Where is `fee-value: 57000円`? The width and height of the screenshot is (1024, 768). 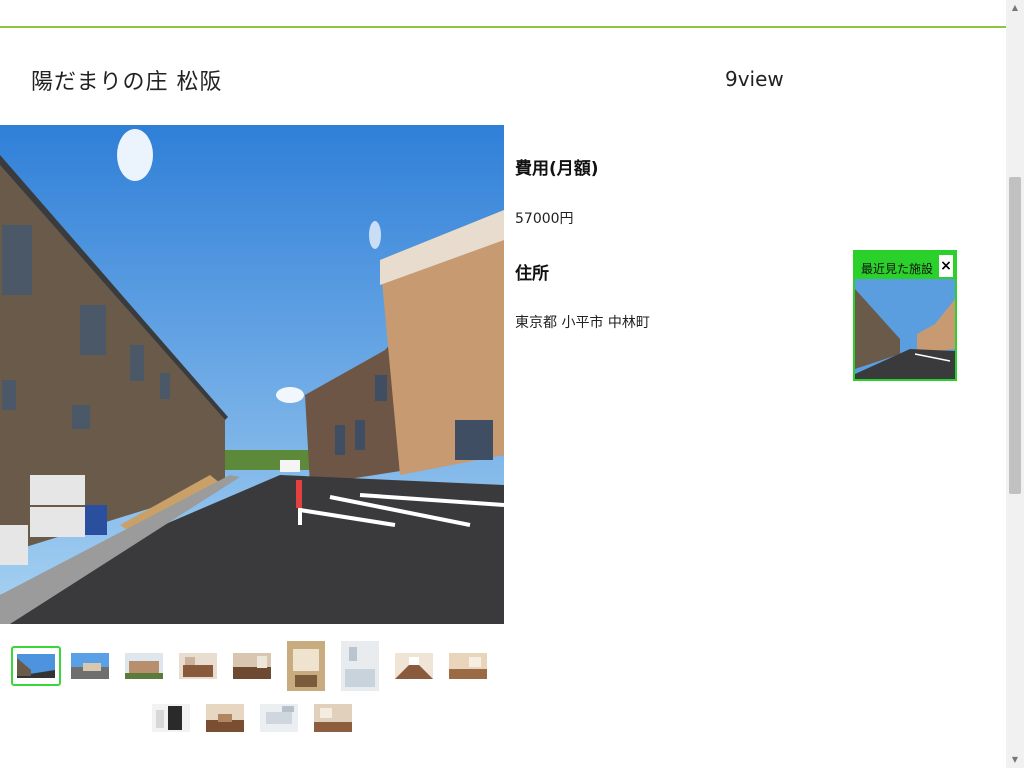 fee-value: 57000円 is located at coordinates (544, 219).